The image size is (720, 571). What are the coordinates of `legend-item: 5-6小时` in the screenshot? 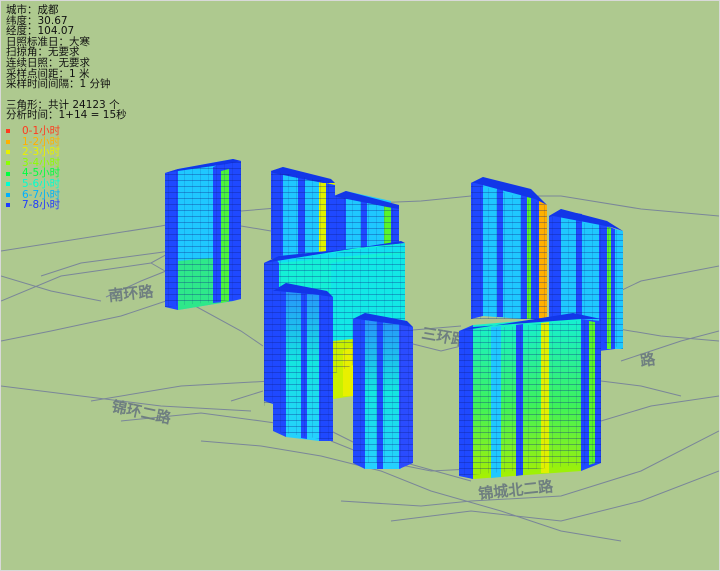 It's located at (33, 184).